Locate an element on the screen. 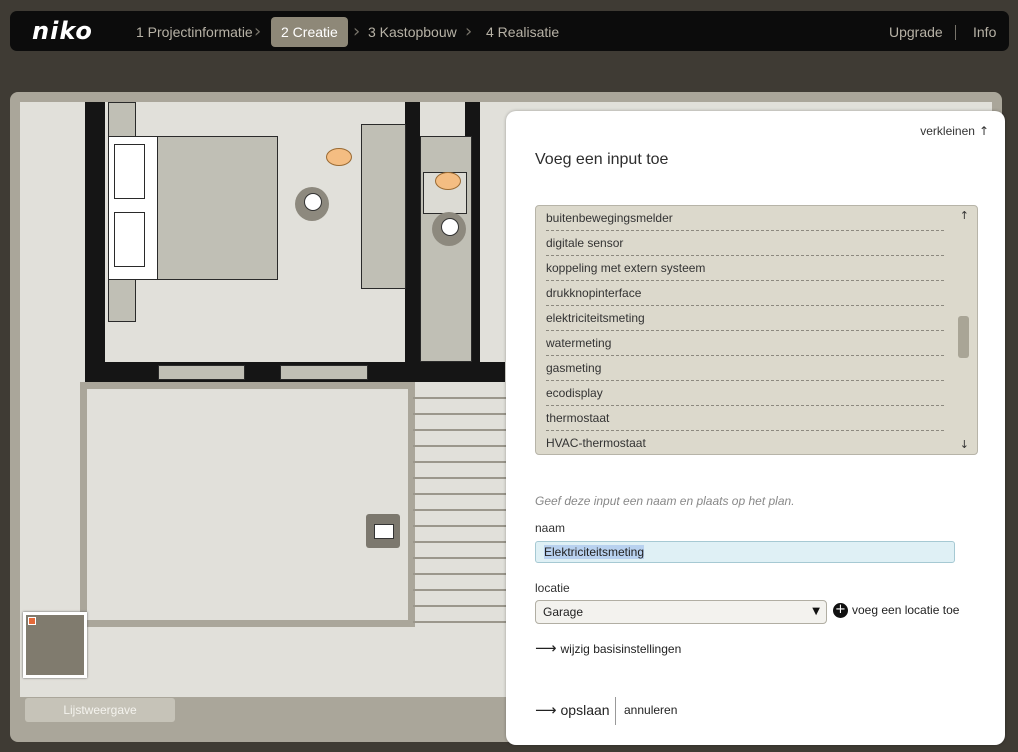 This screenshot has width=1018, height=752. cabinet is located at coordinates (383, 206).